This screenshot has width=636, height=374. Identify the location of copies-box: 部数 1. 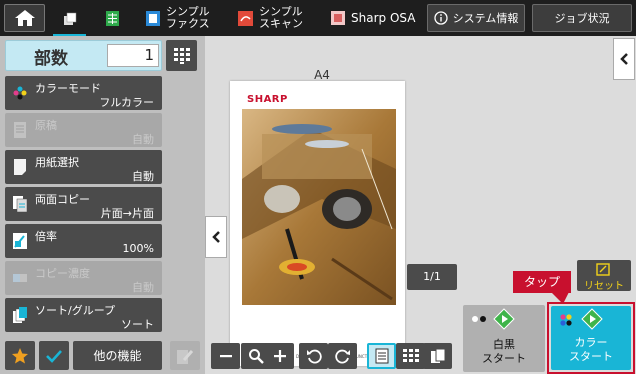
(83, 55).